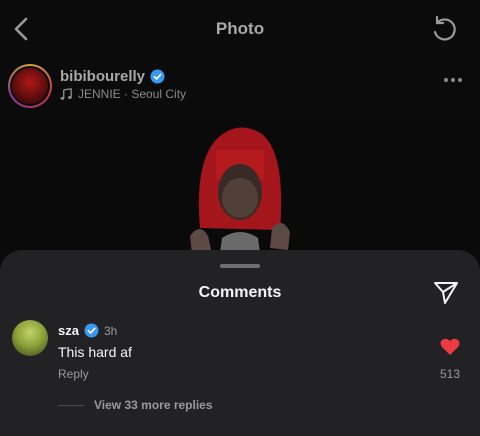 This screenshot has width=480, height=436. I want to click on music-note-icon, so click(66, 93).